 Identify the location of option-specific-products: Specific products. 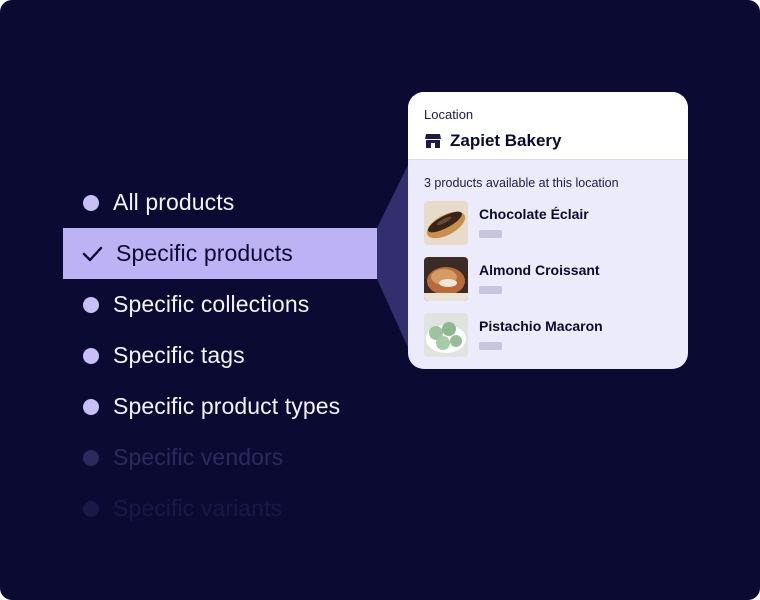
(220, 253).